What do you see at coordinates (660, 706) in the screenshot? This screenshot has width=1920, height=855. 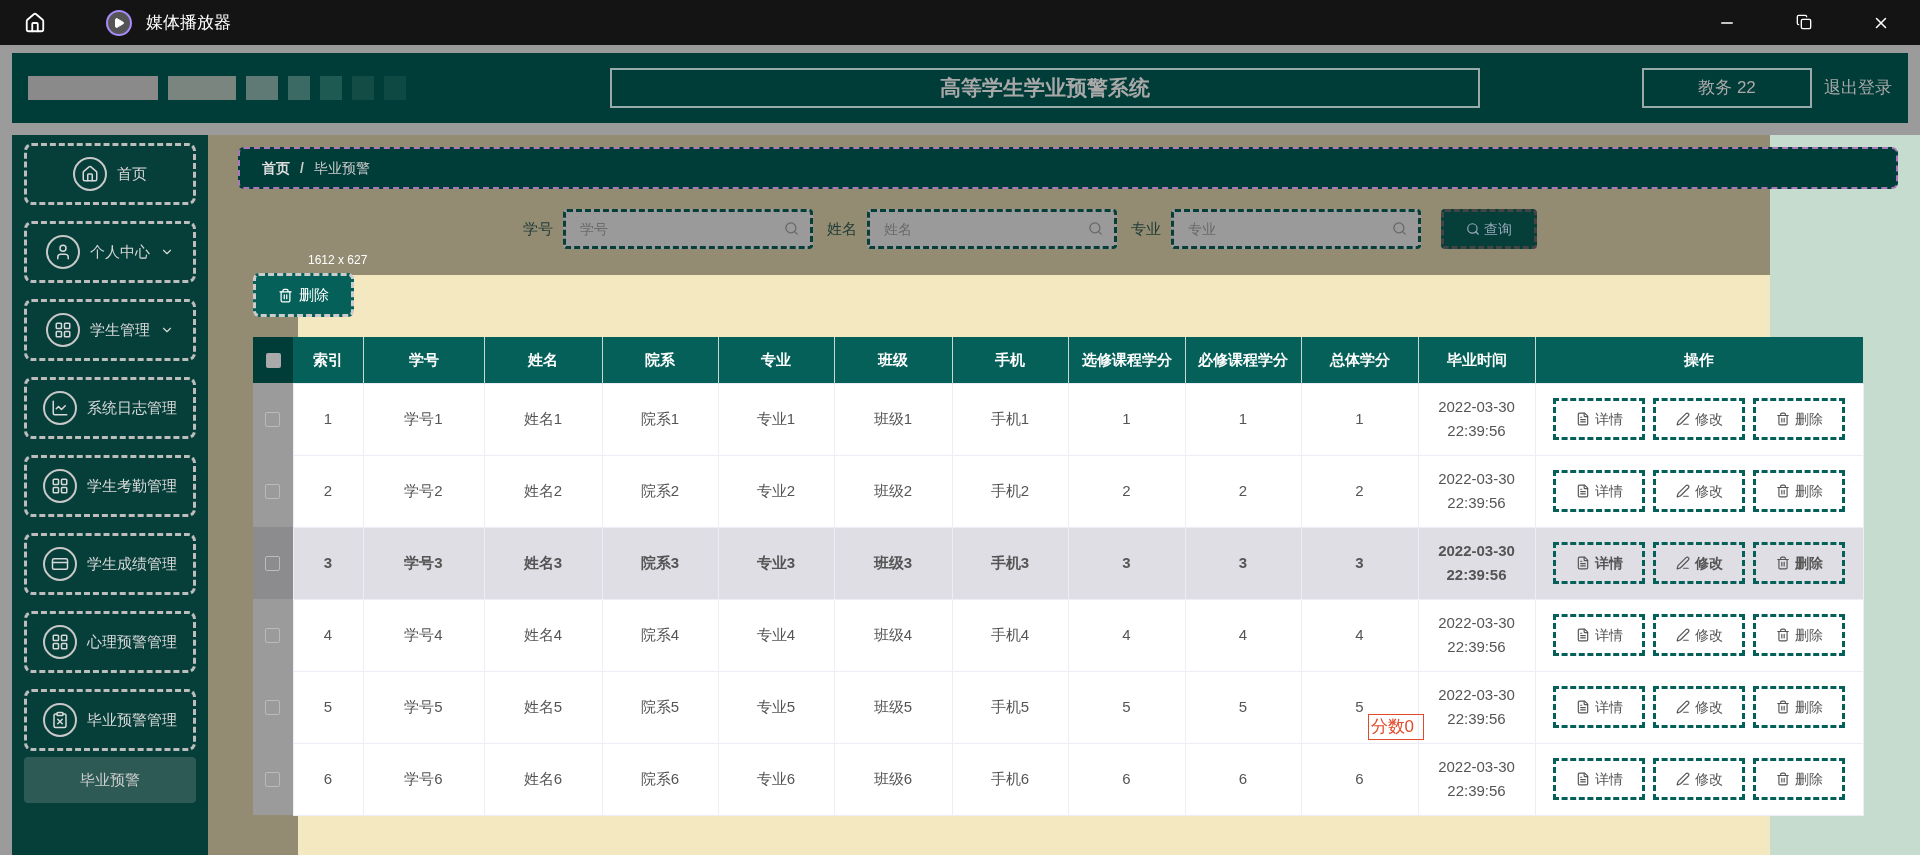 I see `table-cell: 院系5` at bounding box center [660, 706].